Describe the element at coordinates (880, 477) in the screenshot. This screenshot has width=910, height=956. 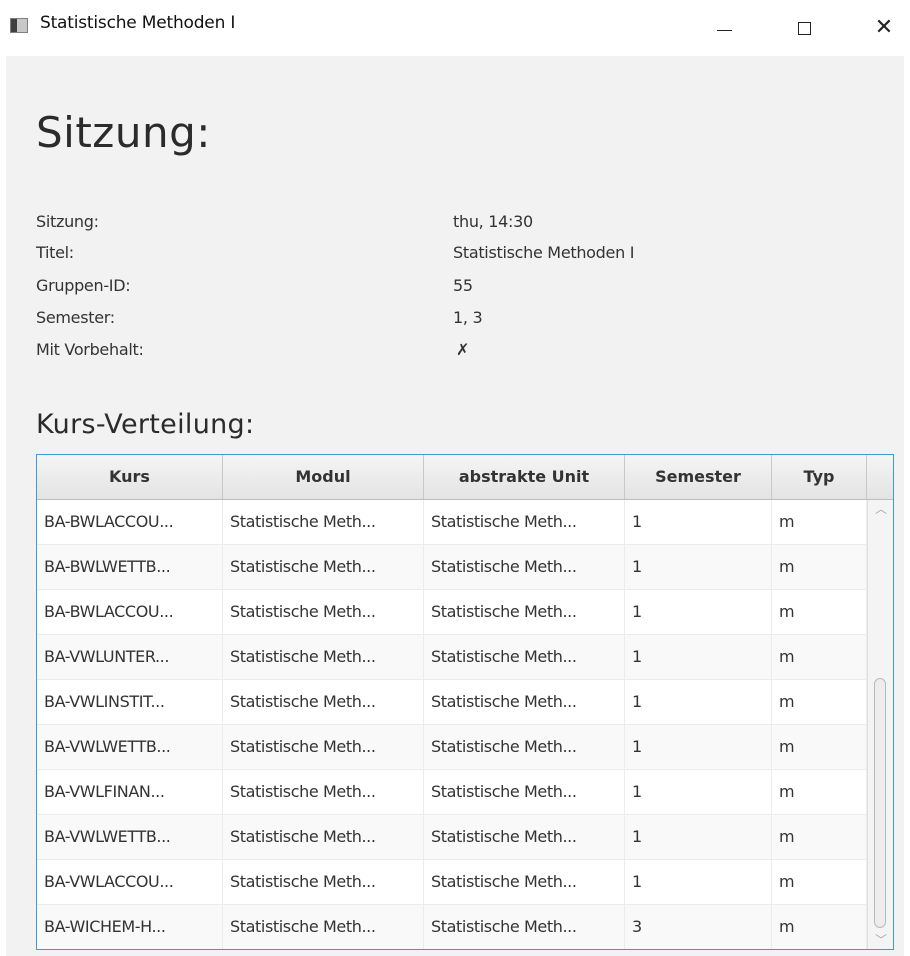
I see `column-header-filler` at that location.